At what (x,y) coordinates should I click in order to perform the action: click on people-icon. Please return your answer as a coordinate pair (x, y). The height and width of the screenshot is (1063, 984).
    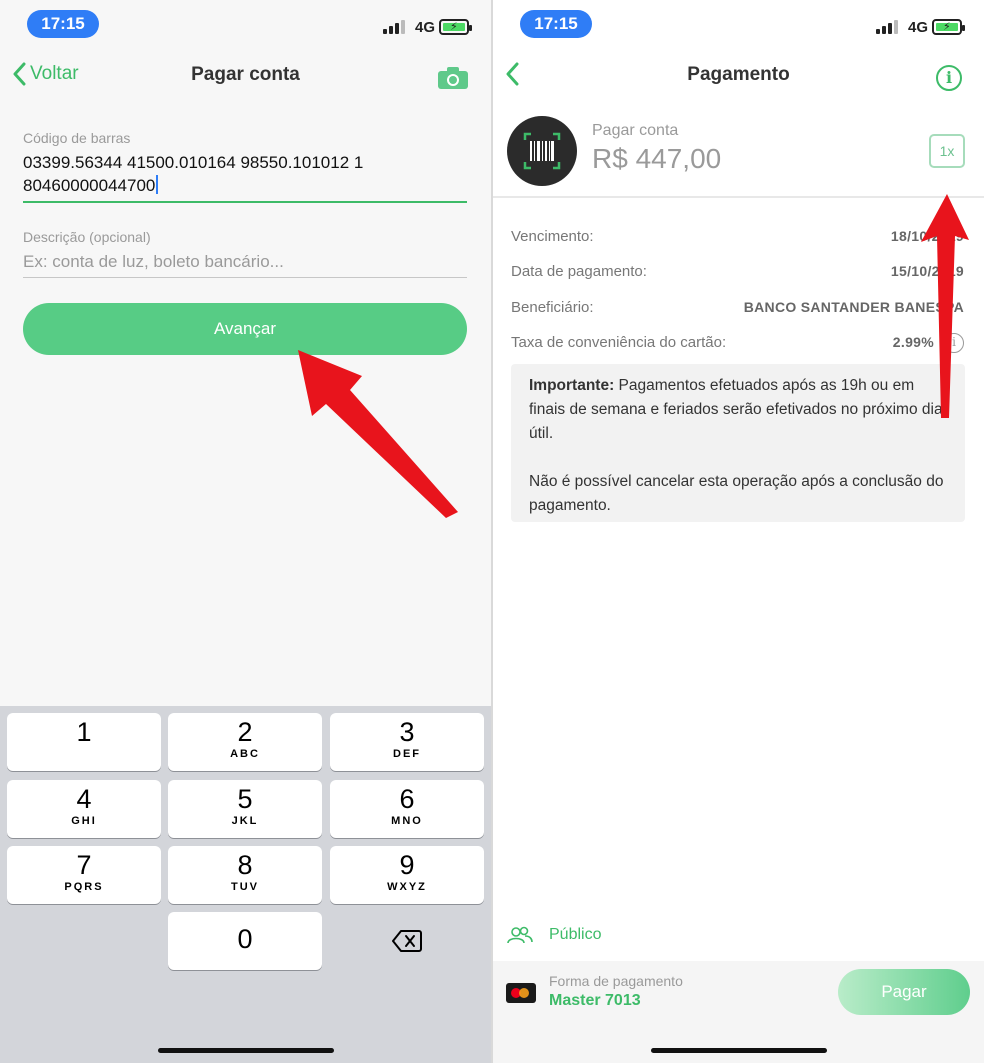
    Looking at the image, I should click on (520, 935).